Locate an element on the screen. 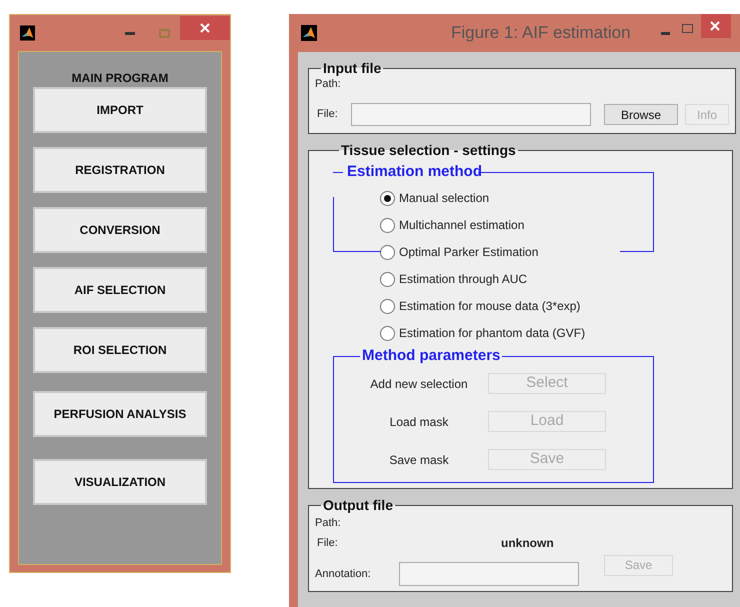 The image size is (740, 607). radio-option: Optimal Parker Estimation is located at coordinates (459, 252).